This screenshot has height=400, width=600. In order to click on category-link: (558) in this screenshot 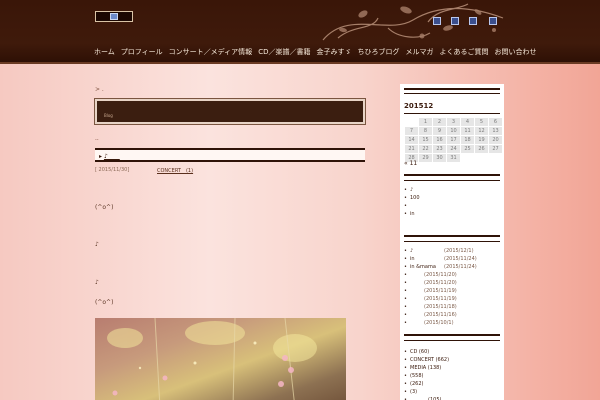, I will do `click(453, 376)`.